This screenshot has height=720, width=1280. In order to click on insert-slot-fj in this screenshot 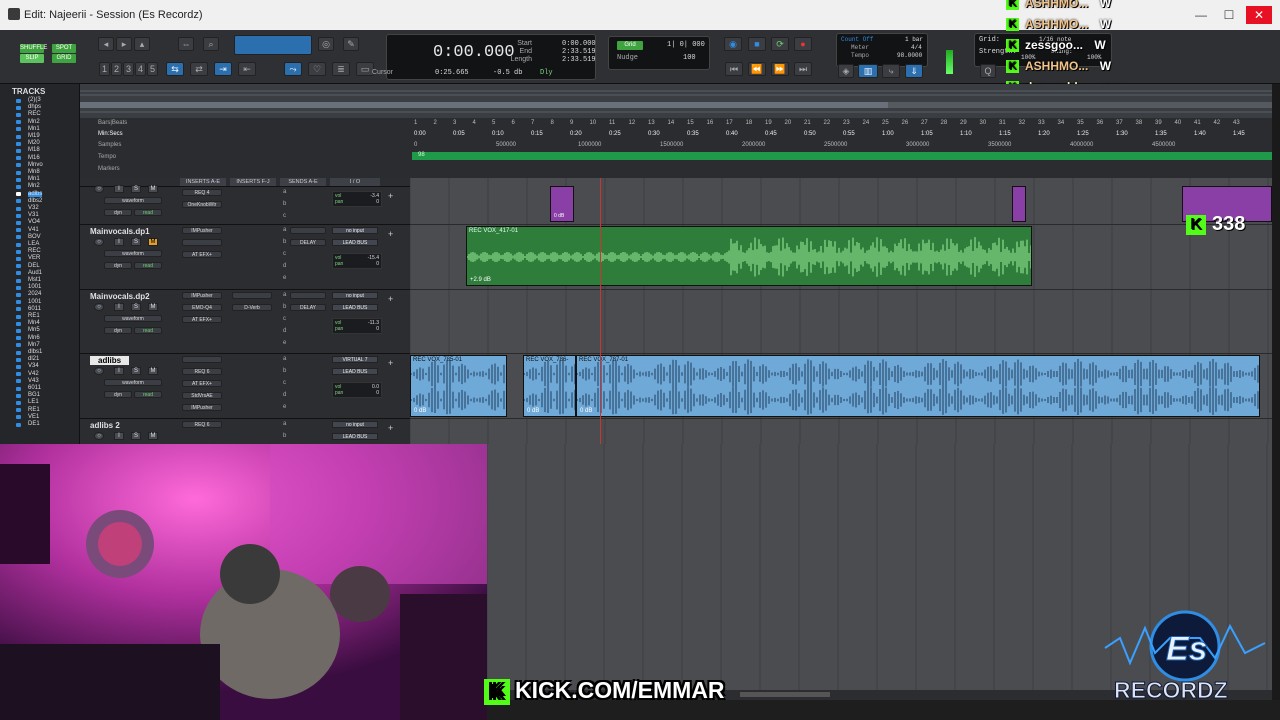, I will do `click(252, 295)`.